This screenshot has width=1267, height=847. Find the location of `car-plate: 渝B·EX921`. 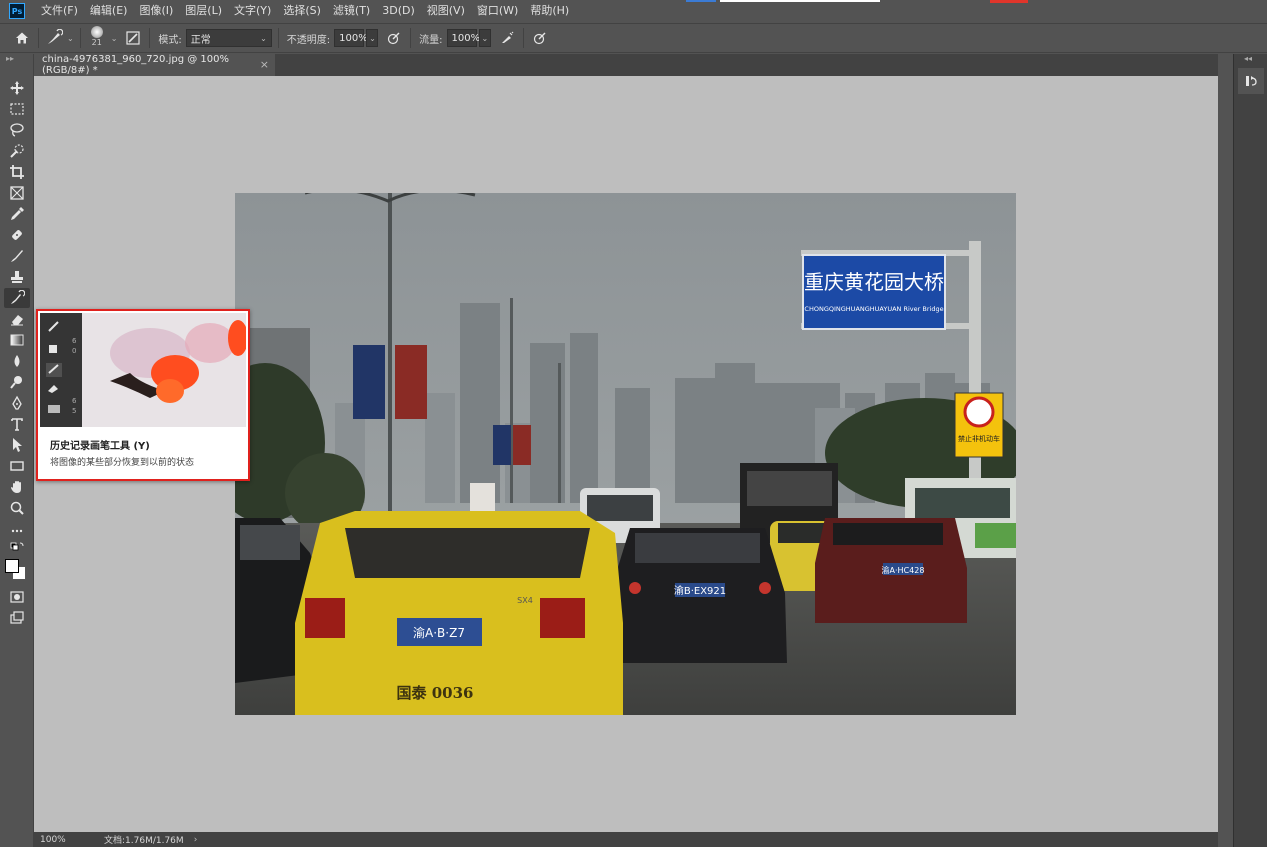

car-plate: 渝B·EX921 is located at coordinates (700, 590).